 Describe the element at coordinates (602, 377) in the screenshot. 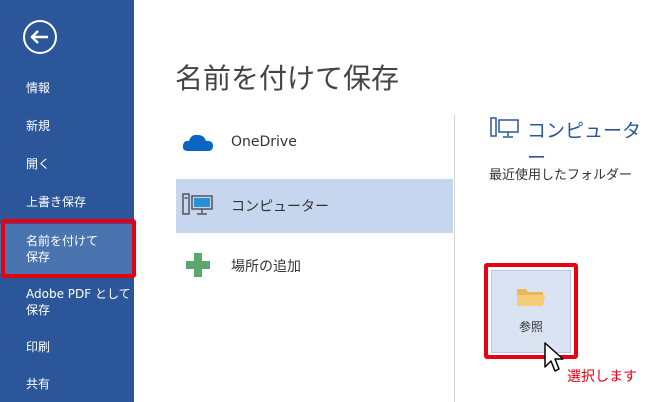

I see `annotation-callout: 選択します` at that location.